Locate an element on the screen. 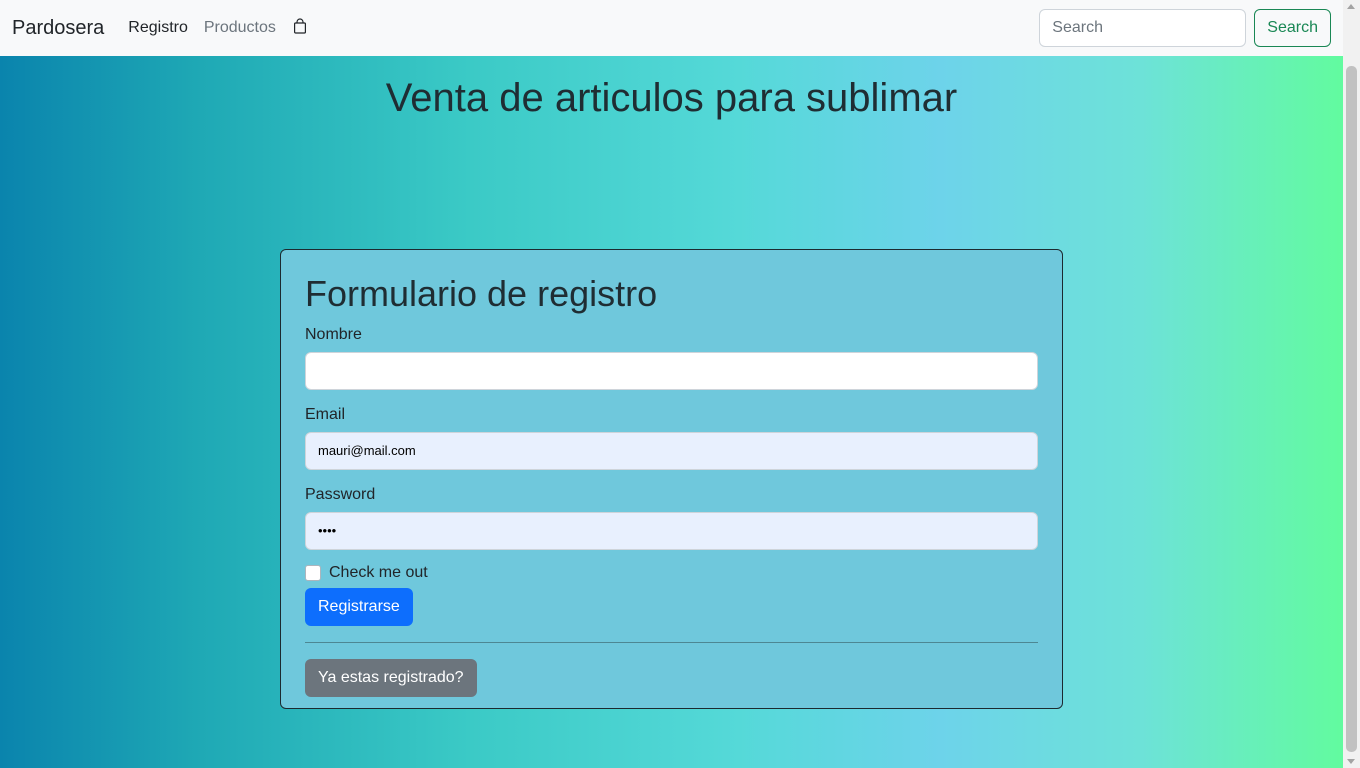 This screenshot has height=768, width=1360. check-me-out-row: Check me out is located at coordinates (671, 573).